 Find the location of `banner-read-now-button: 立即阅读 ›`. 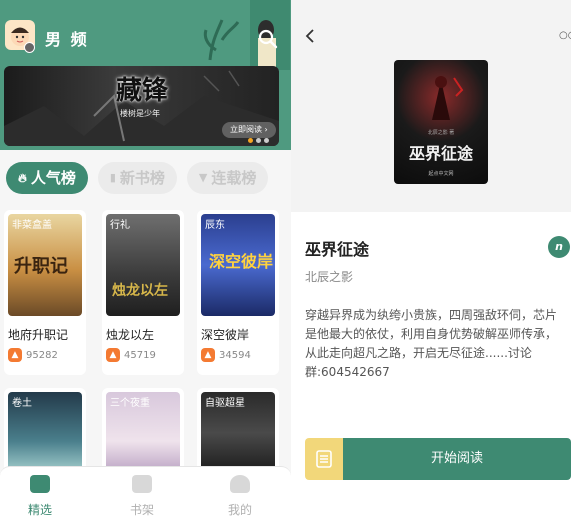

banner-read-now-button: 立即阅读 › is located at coordinates (249, 130).